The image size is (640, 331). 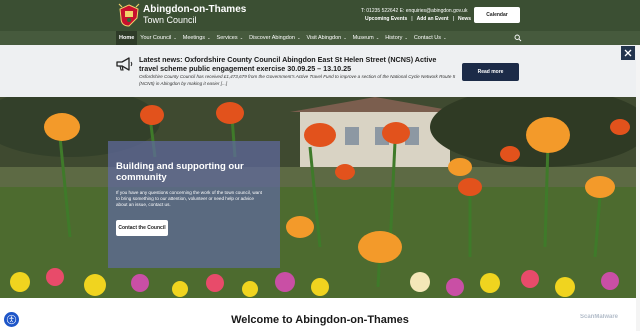 I want to click on link-add-event: Add an Event, so click(x=433, y=19).